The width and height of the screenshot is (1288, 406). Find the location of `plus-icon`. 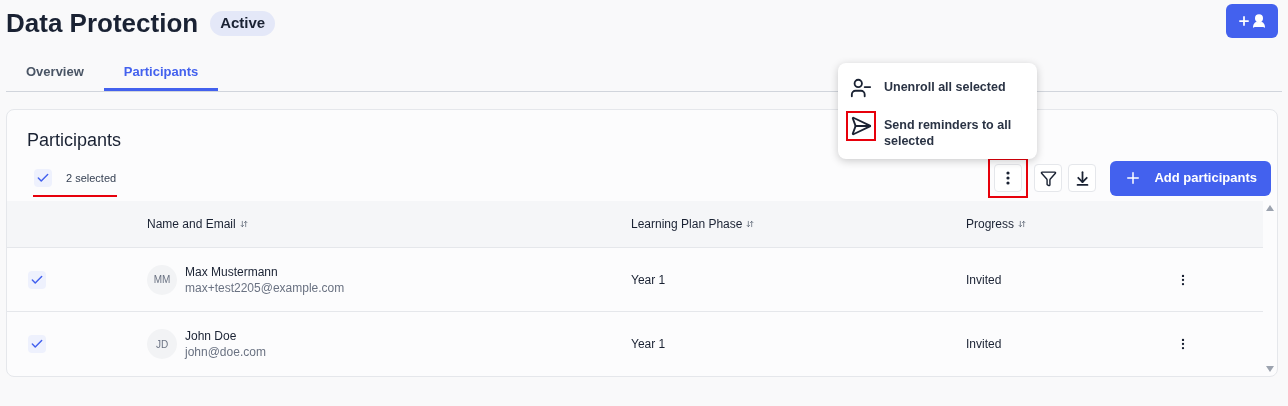

plus-icon is located at coordinates (1244, 21).